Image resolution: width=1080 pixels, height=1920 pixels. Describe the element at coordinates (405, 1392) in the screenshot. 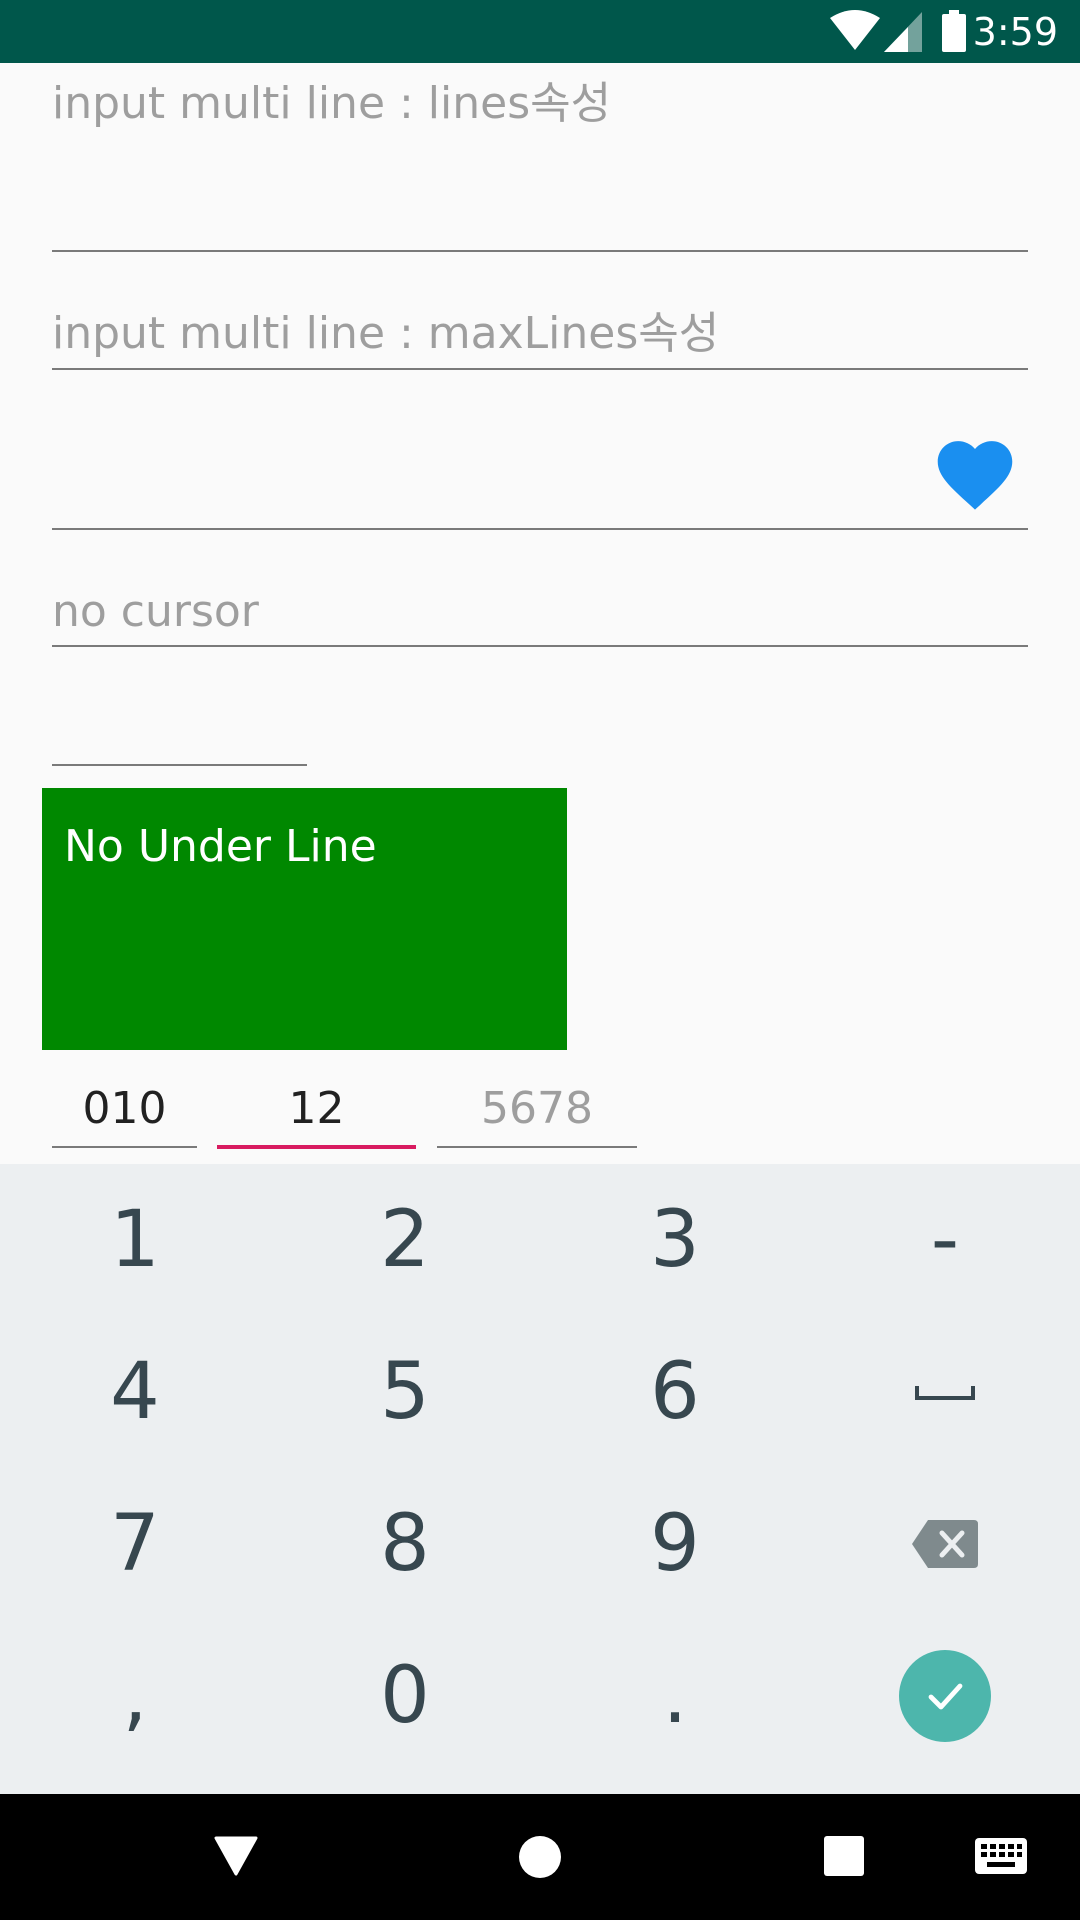

I see `key-5: 5` at that location.